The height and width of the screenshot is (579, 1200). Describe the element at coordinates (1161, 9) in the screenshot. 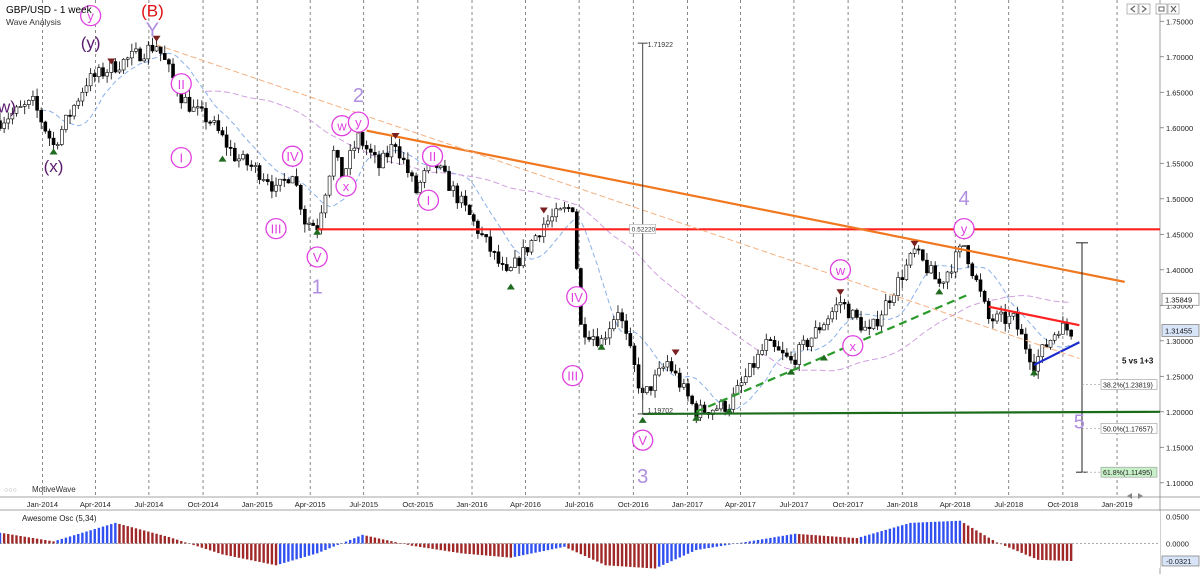

I see `restore-icon` at that location.